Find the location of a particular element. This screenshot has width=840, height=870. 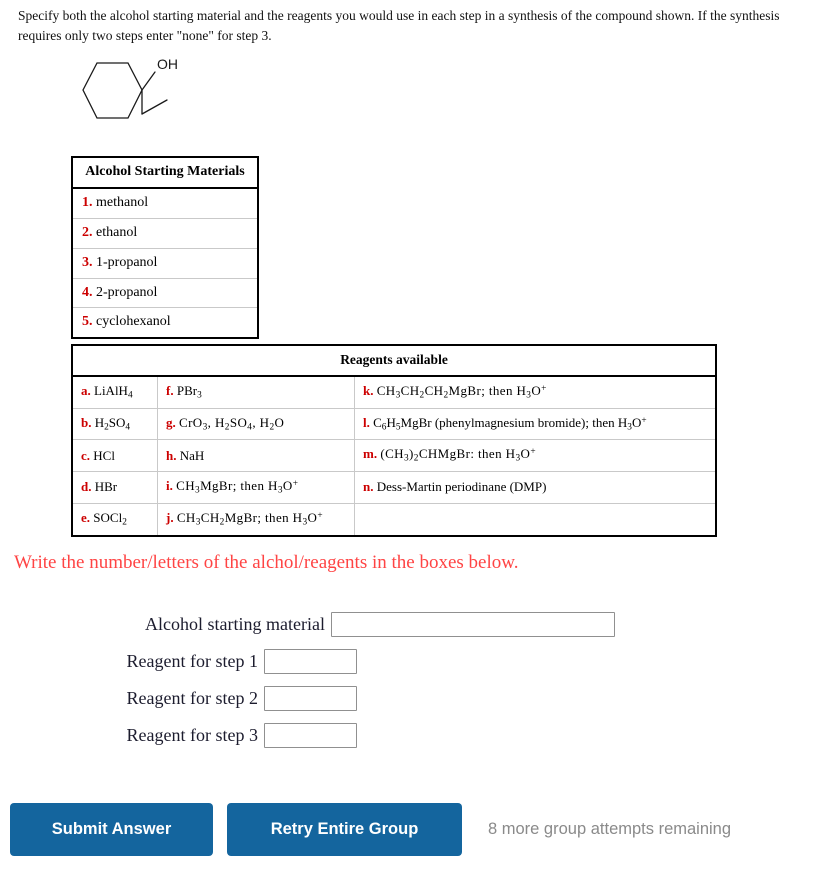

reagent-option-i: i. CH3MgBr; then H3O+ is located at coordinates (256, 487).